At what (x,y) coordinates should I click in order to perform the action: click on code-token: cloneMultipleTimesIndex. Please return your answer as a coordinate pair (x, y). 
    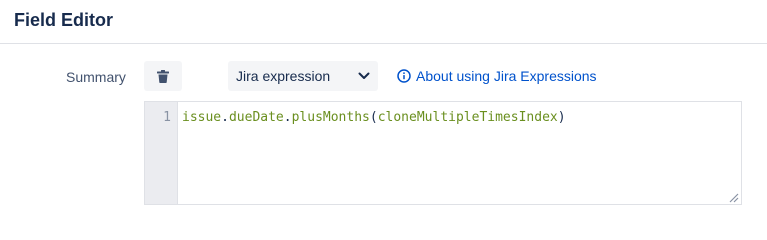
    Looking at the image, I should click on (467, 117).